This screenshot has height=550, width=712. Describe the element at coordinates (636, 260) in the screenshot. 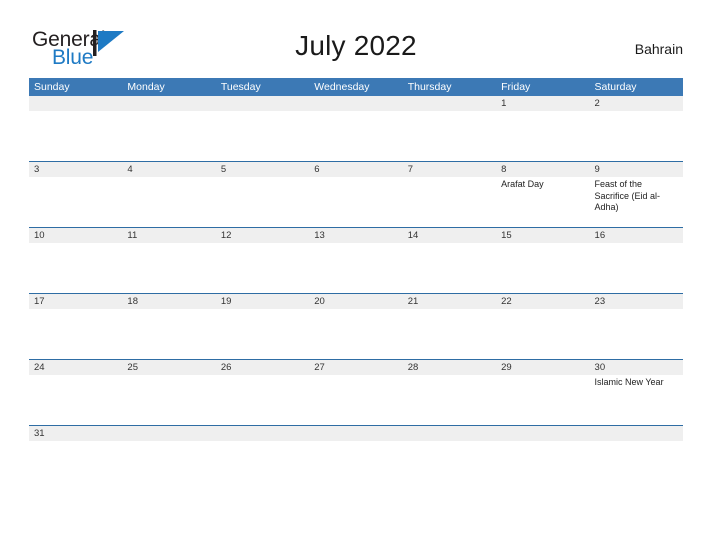

I see `calendar-day-cell: 16` at that location.